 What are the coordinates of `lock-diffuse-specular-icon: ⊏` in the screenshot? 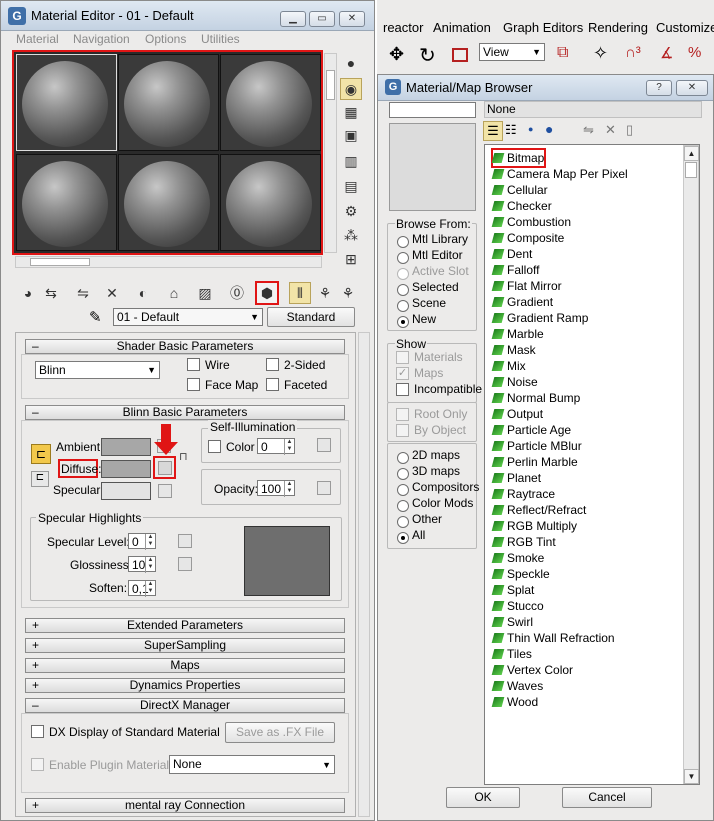 It's located at (40, 479).